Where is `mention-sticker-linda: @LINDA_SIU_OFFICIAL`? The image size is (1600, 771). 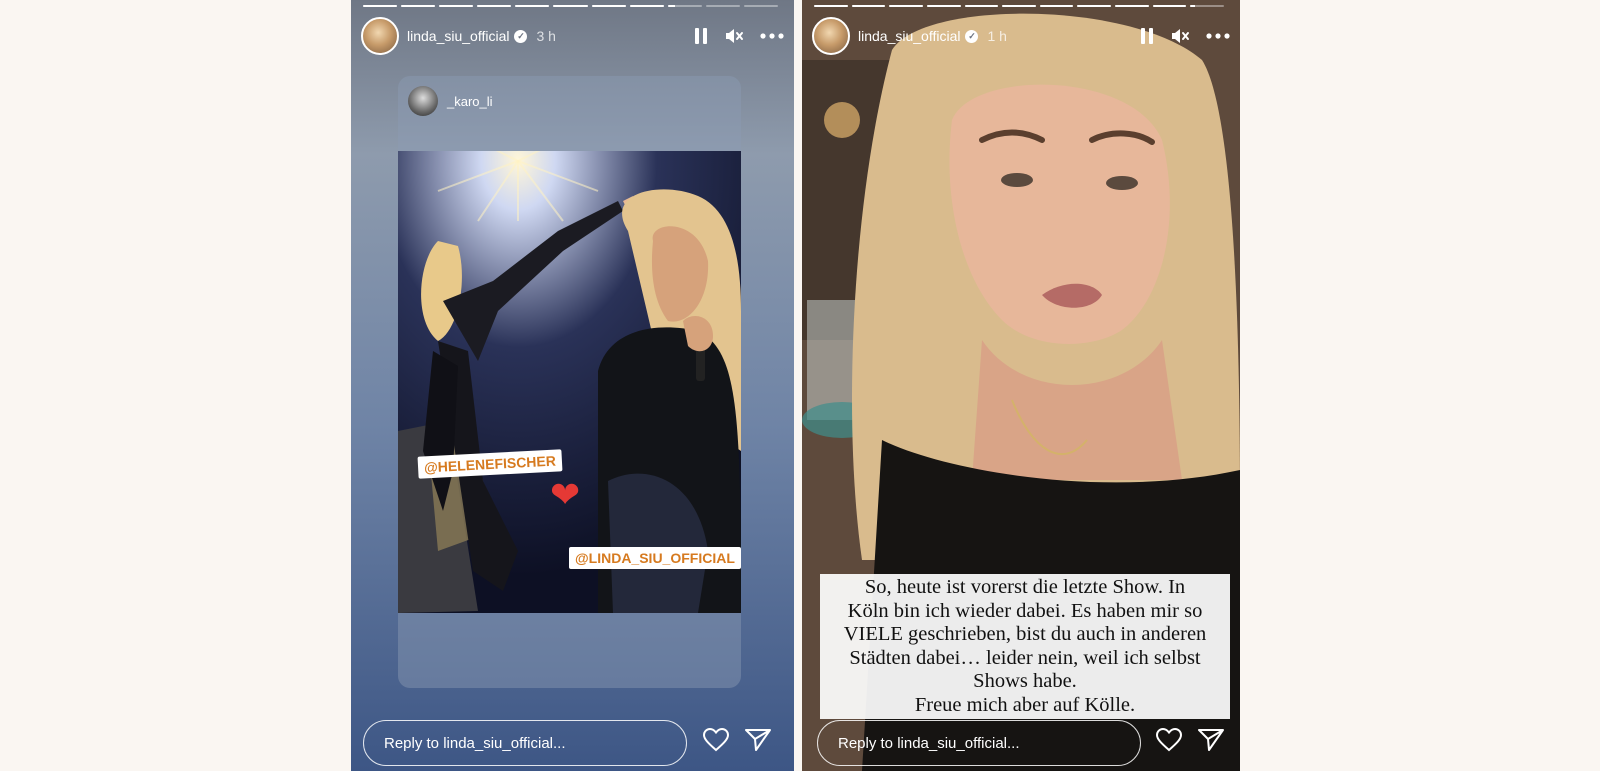 mention-sticker-linda: @LINDA_SIU_OFFICIAL is located at coordinates (655, 558).